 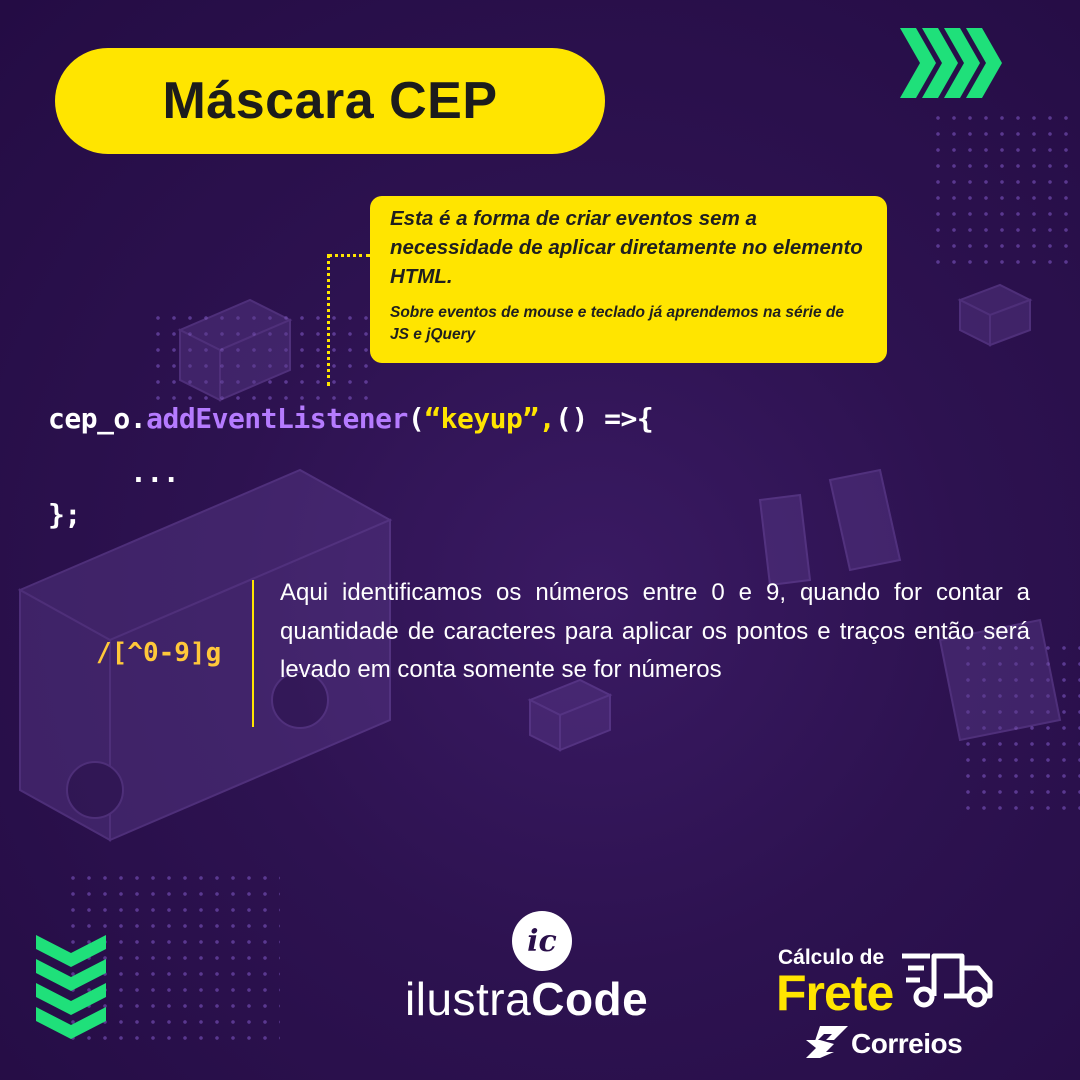 I want to click on truck-icon, so click(x=947, y=980).